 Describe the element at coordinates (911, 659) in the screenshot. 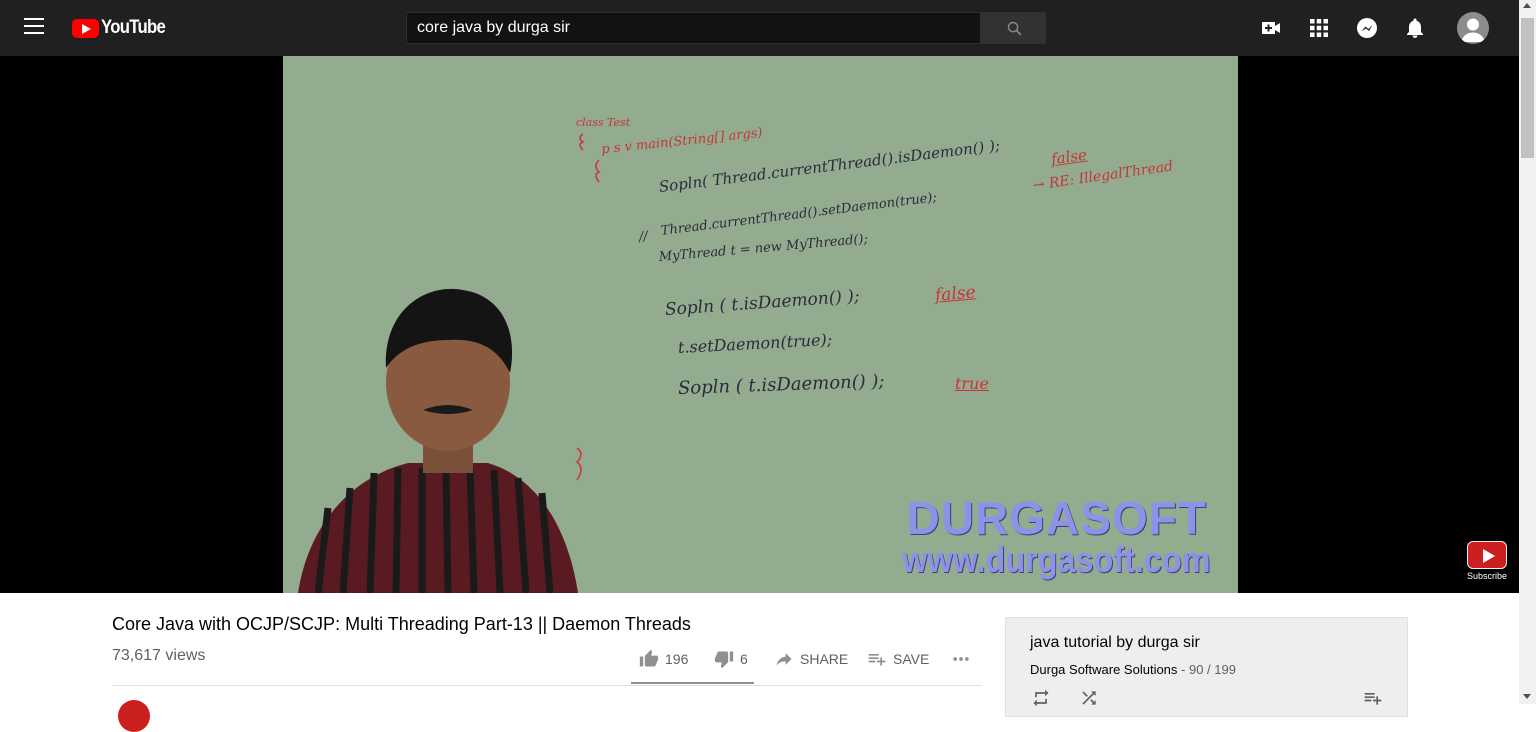

I see `save-label: SAVE` at that location.